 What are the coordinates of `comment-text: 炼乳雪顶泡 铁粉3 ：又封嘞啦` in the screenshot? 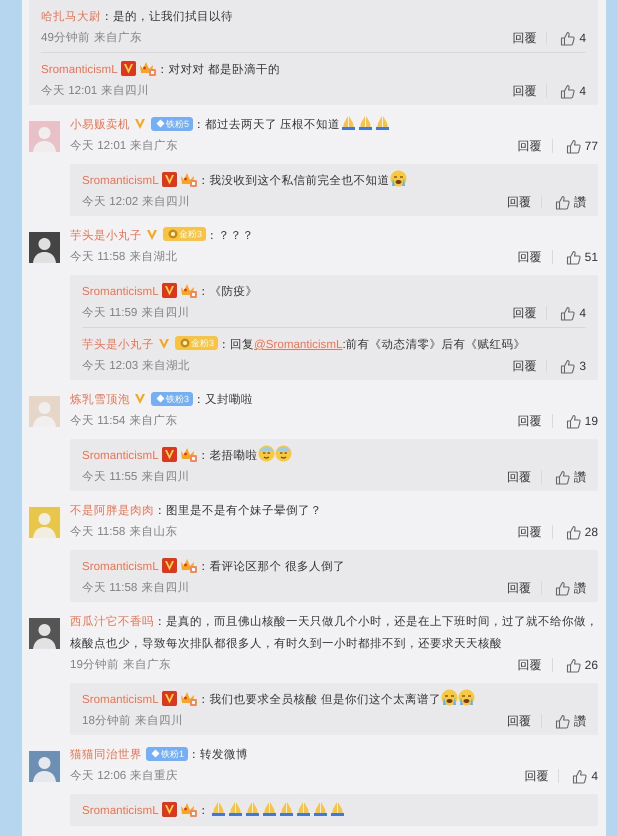 It's located at (162, 399).